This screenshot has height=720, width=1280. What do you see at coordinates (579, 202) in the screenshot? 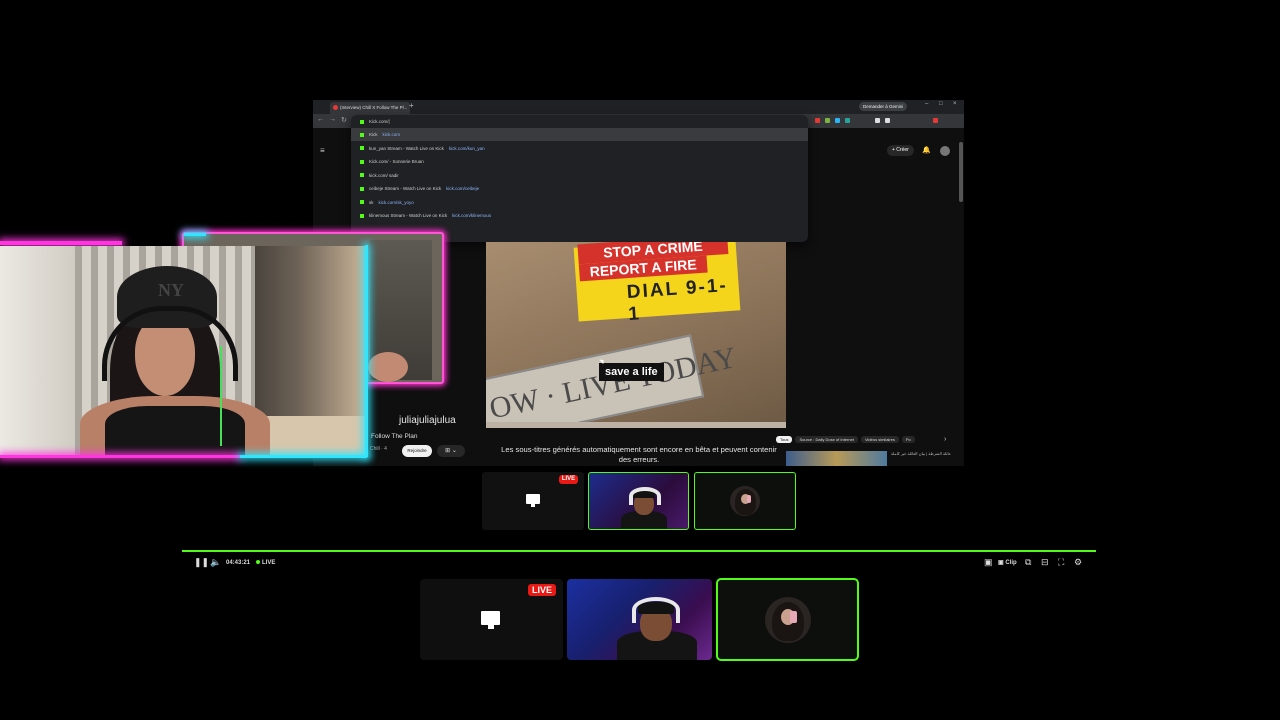
I see `omnibox-suggestion: sk kick.com/sk_yoyo` at bounding box center [579, 202].